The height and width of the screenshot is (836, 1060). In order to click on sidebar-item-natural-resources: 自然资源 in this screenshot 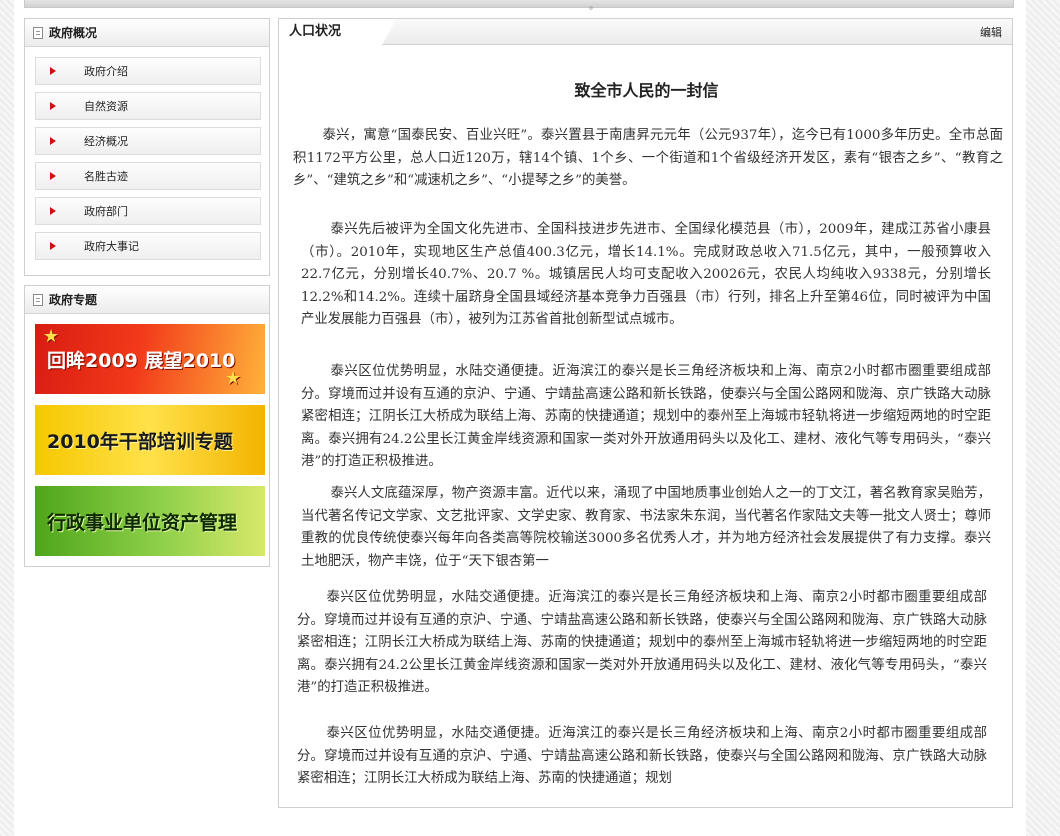, I will do `click(148, 106)`.